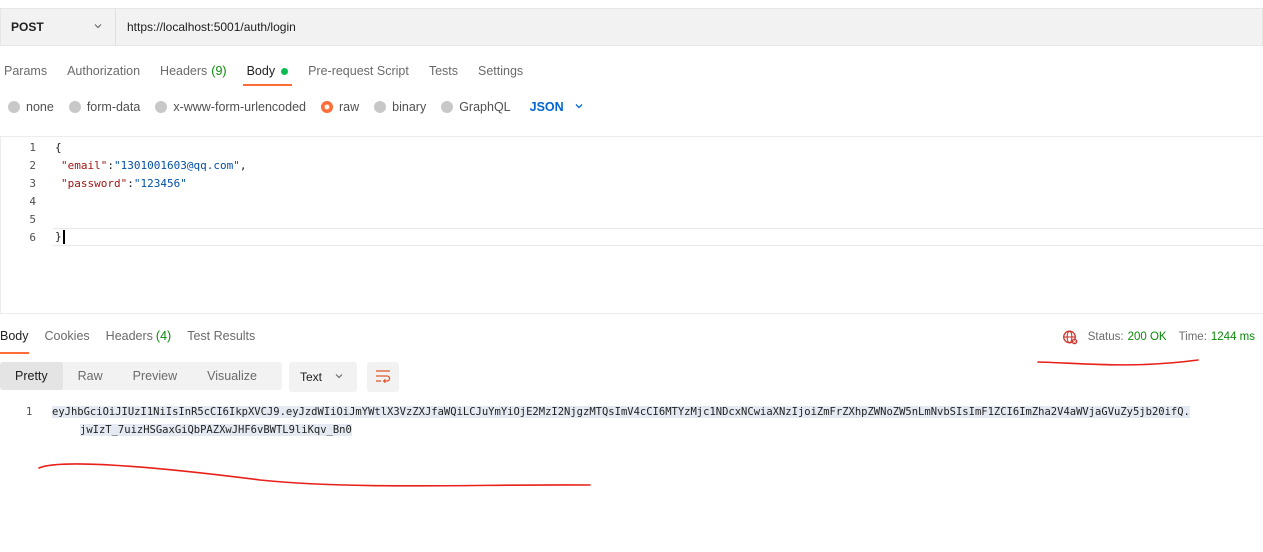 This screenshot has width=1263, height=552. What do you see at coordinates (58, 147) in the screenshot?
I see `code-text: {` at bounding box center [58, 147].